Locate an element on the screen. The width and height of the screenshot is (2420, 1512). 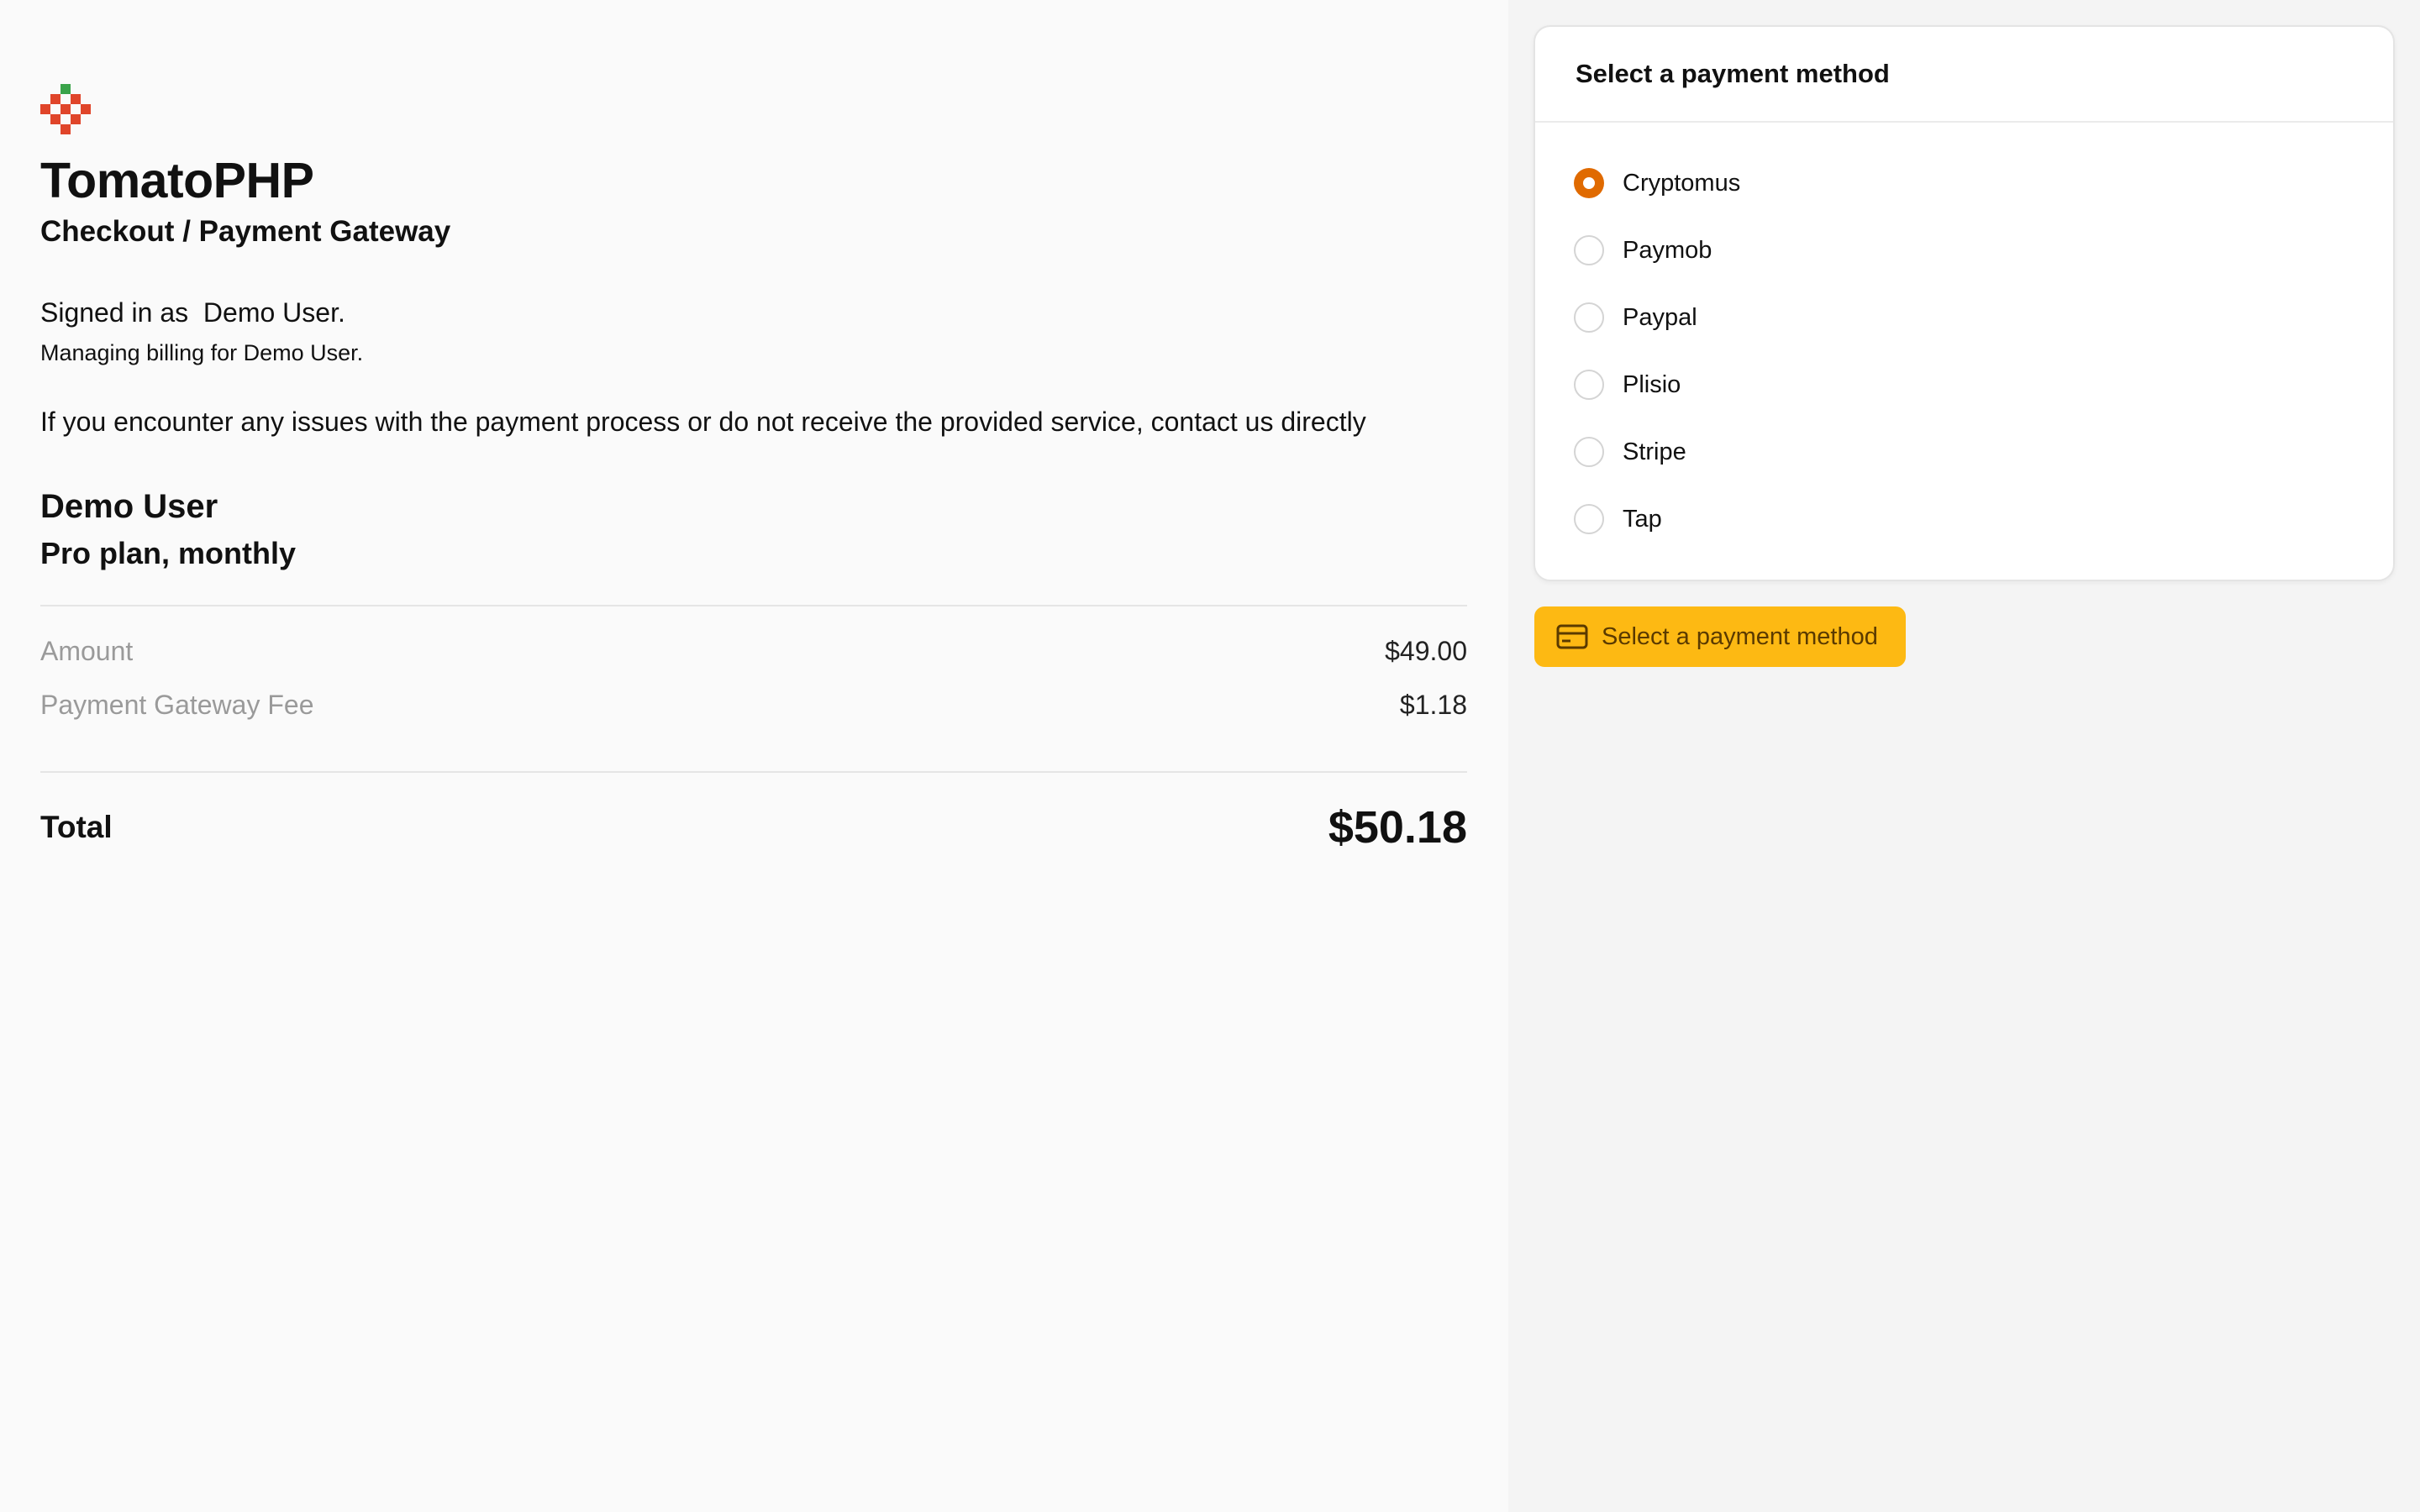
page-subtitle: Checkout / Payment Gateway is located at coordinates (246, 231).